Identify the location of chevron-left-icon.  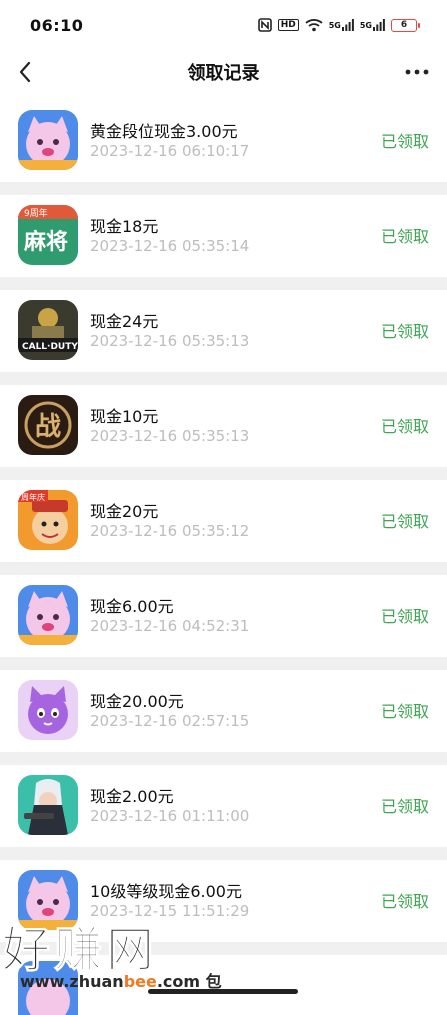
(25, 72).